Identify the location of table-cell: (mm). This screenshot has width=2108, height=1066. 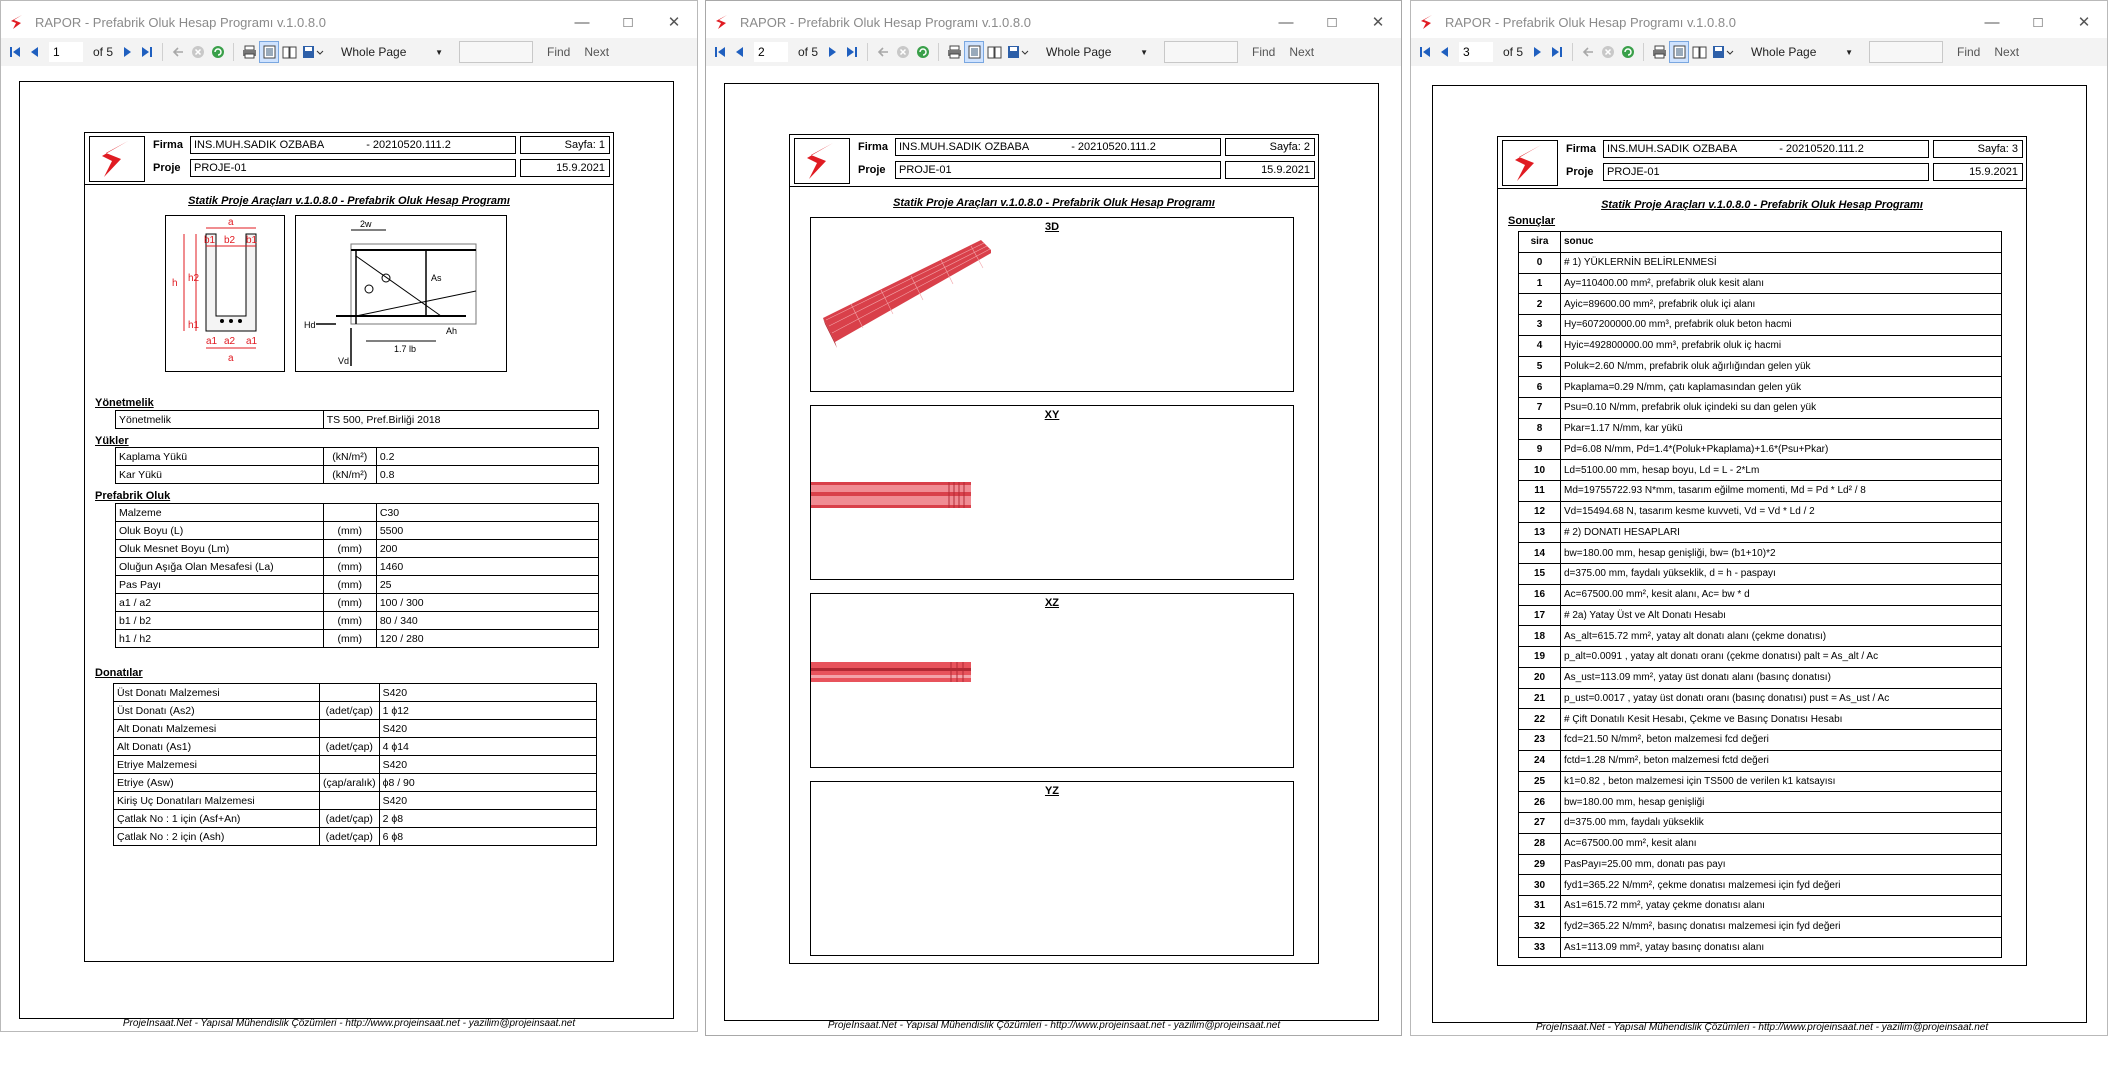
(349, 638).